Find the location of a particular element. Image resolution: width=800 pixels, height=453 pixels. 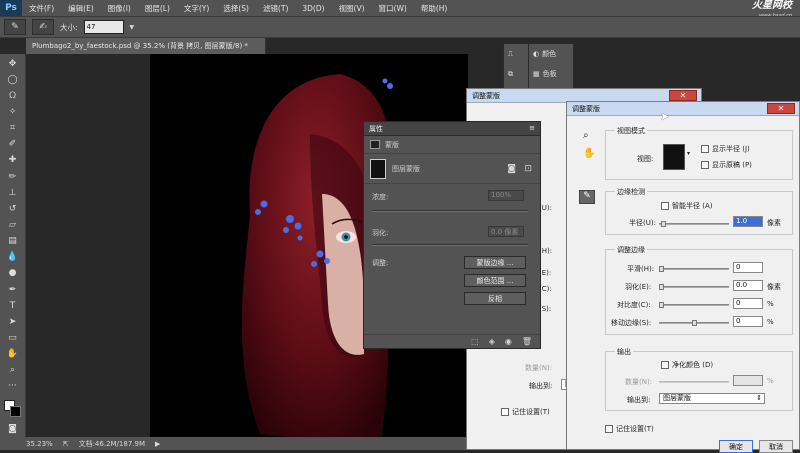

menu-layer: 图层(L) is located at coordinates (157, 8).